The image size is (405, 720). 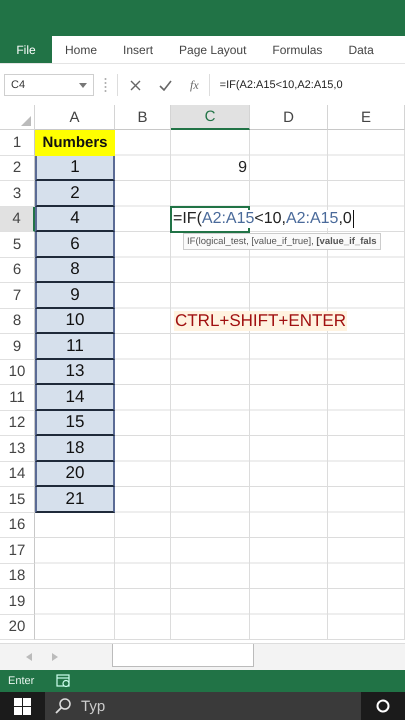 I want to click on table-cell: 8, so click(x=75, y=270).